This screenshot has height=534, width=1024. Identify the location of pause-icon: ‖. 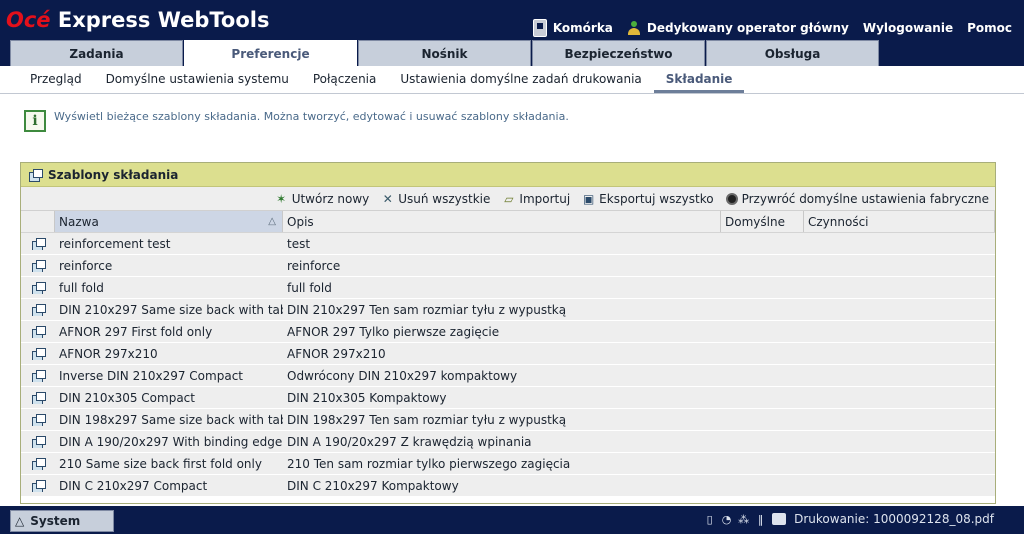
(760, 519).